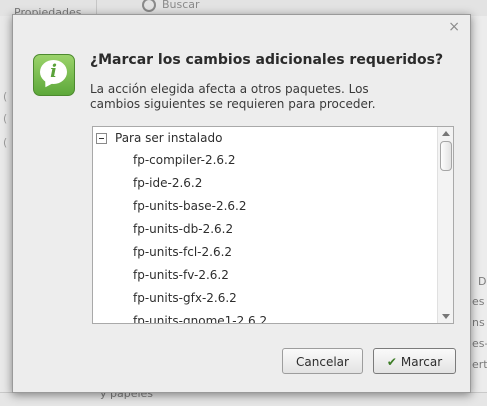 The width and height of the screenshot is (487, 406). I want to click on background-text: ns, so click(478, 322).